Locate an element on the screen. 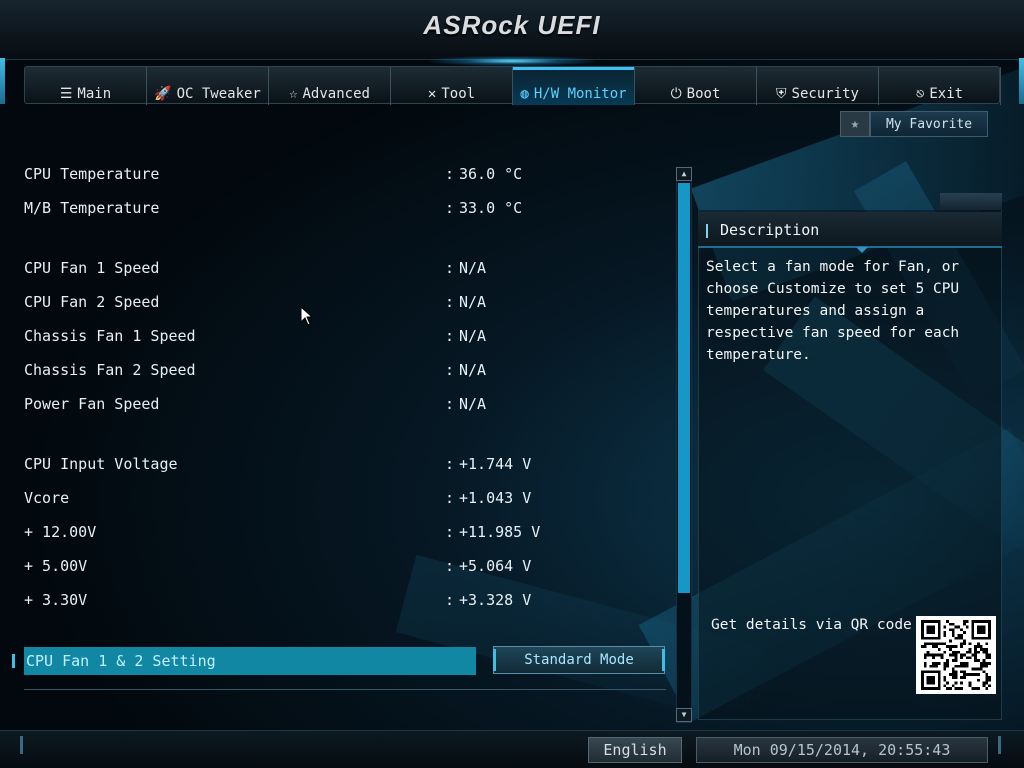  shield-icon: ⛨ is located at coordinates (781, 94).